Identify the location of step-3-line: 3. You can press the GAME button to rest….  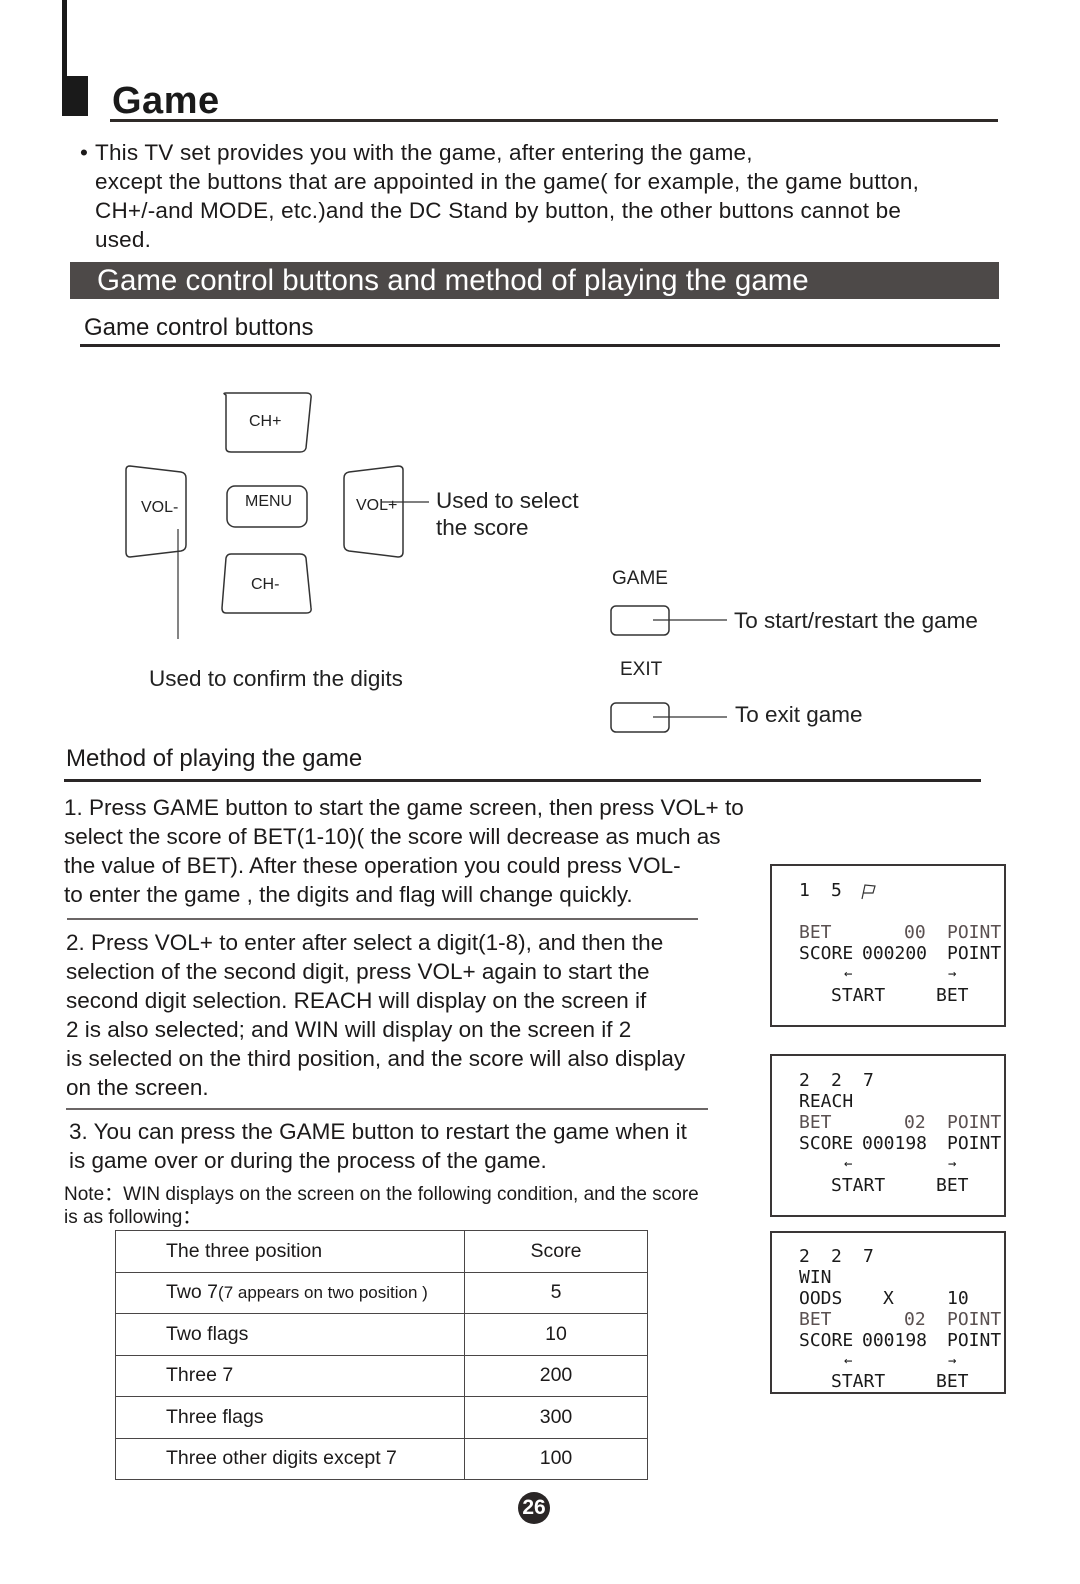
(378, 1131).